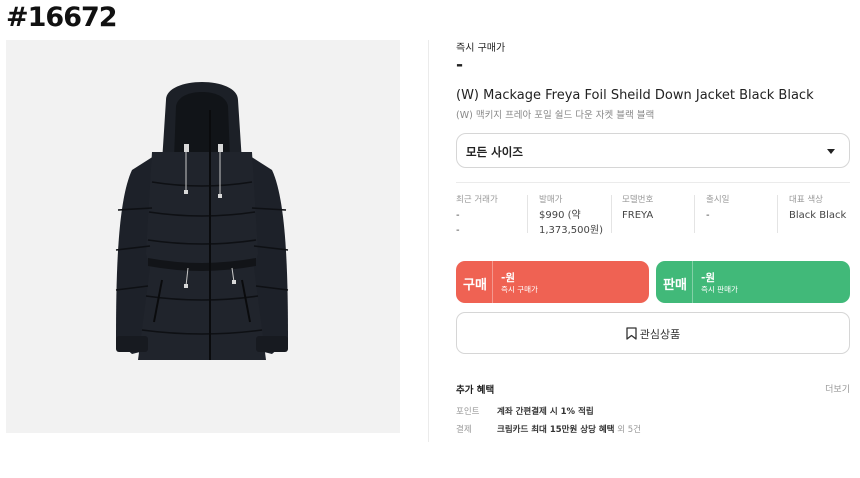 The height and width of the screenshot is (478, 860). What do you see at coordinates (551, 200) in the screenshot?
I see `info-label: 발매가` at bounding box center [551, 200].